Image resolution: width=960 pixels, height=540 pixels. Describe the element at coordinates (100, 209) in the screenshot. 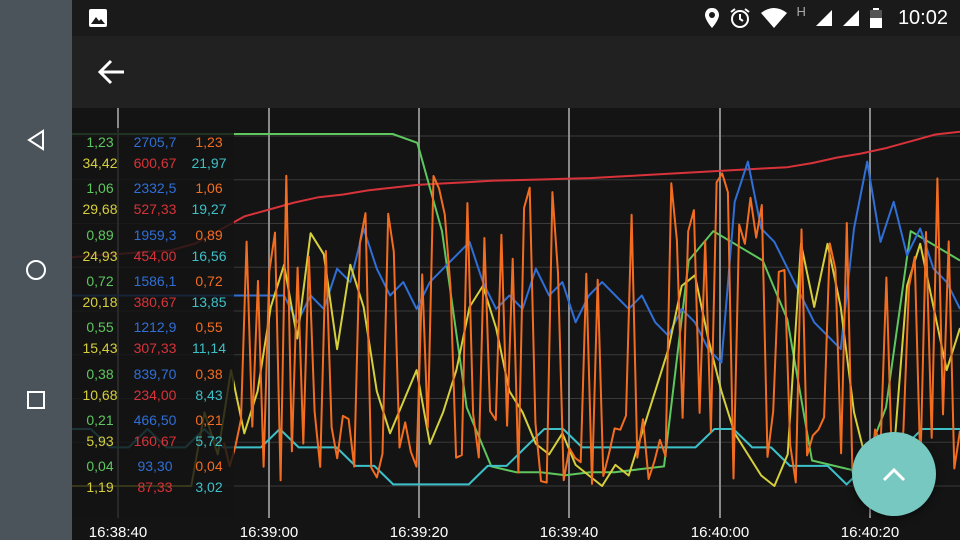

I see `legend-value: 29,68` at that location.